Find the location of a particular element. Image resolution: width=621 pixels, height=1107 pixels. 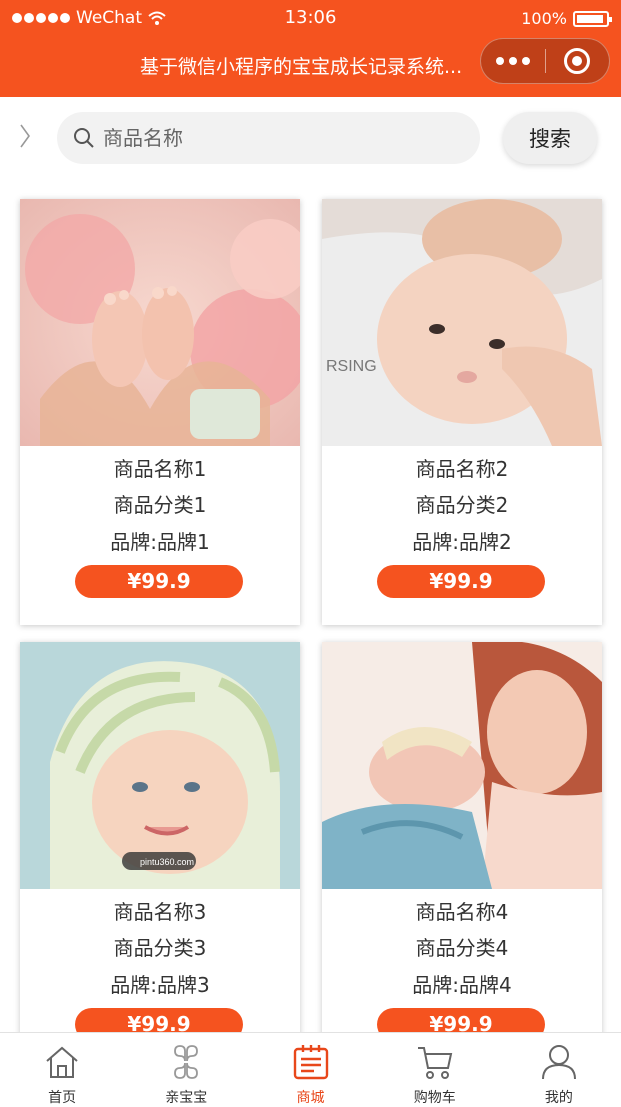

mother-newborn-photo is located at coordinates (462, 765).